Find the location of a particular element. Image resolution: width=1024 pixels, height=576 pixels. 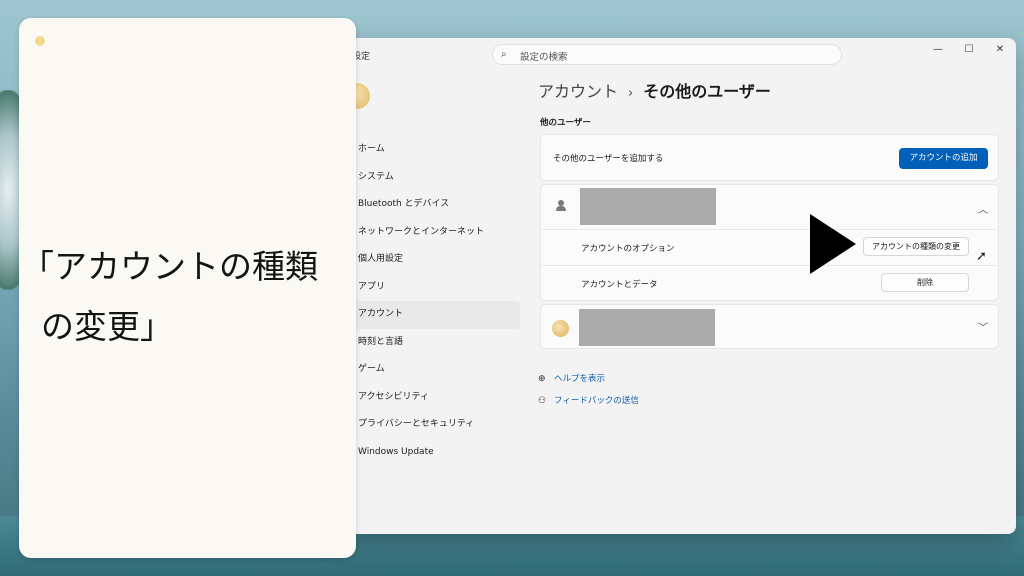

sidebar-item-personalization: 個人用設定 is located at coordinates (425, 260).